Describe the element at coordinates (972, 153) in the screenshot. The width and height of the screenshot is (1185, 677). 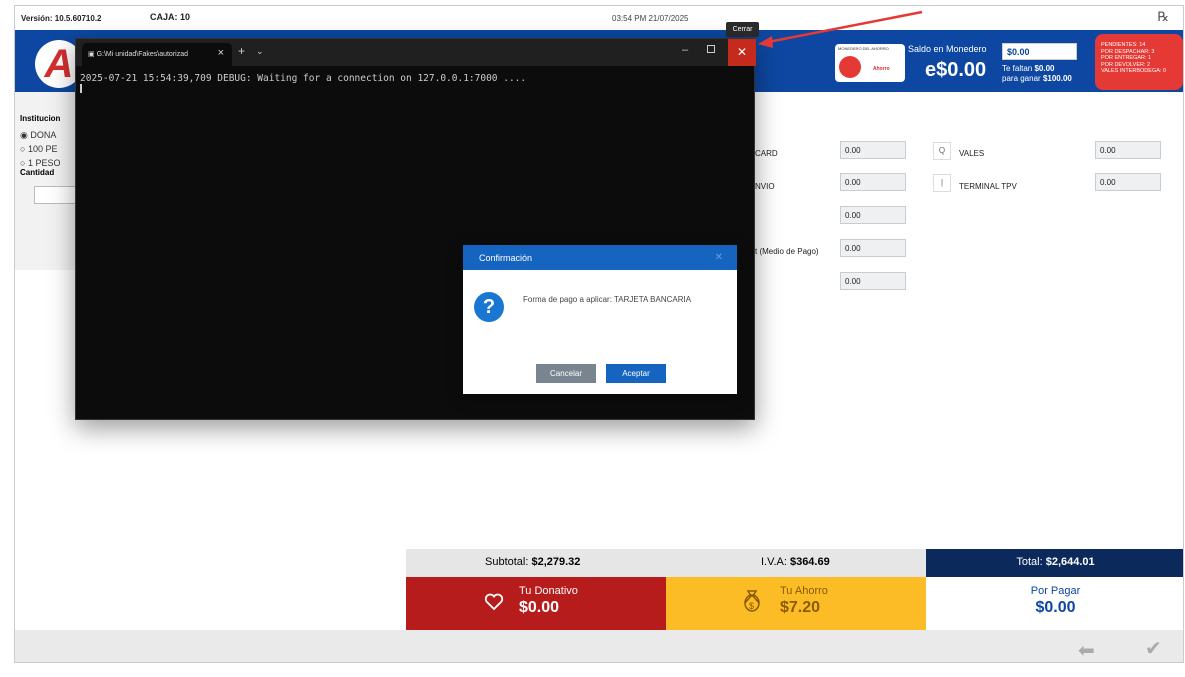
I see `vales-label: VALES` at that location.